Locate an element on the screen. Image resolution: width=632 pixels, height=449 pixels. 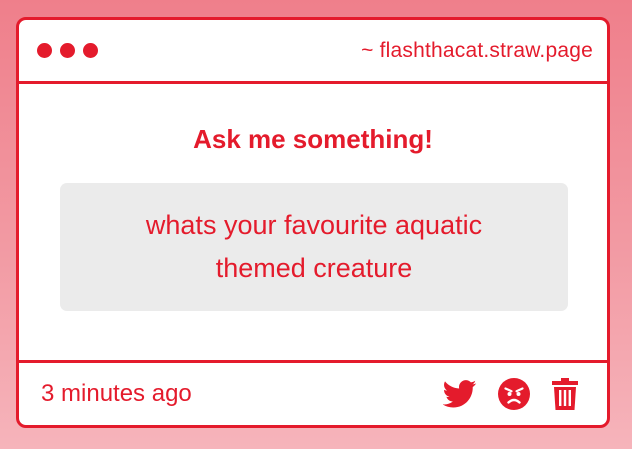
action-bar is located at coordinates (511, 394).